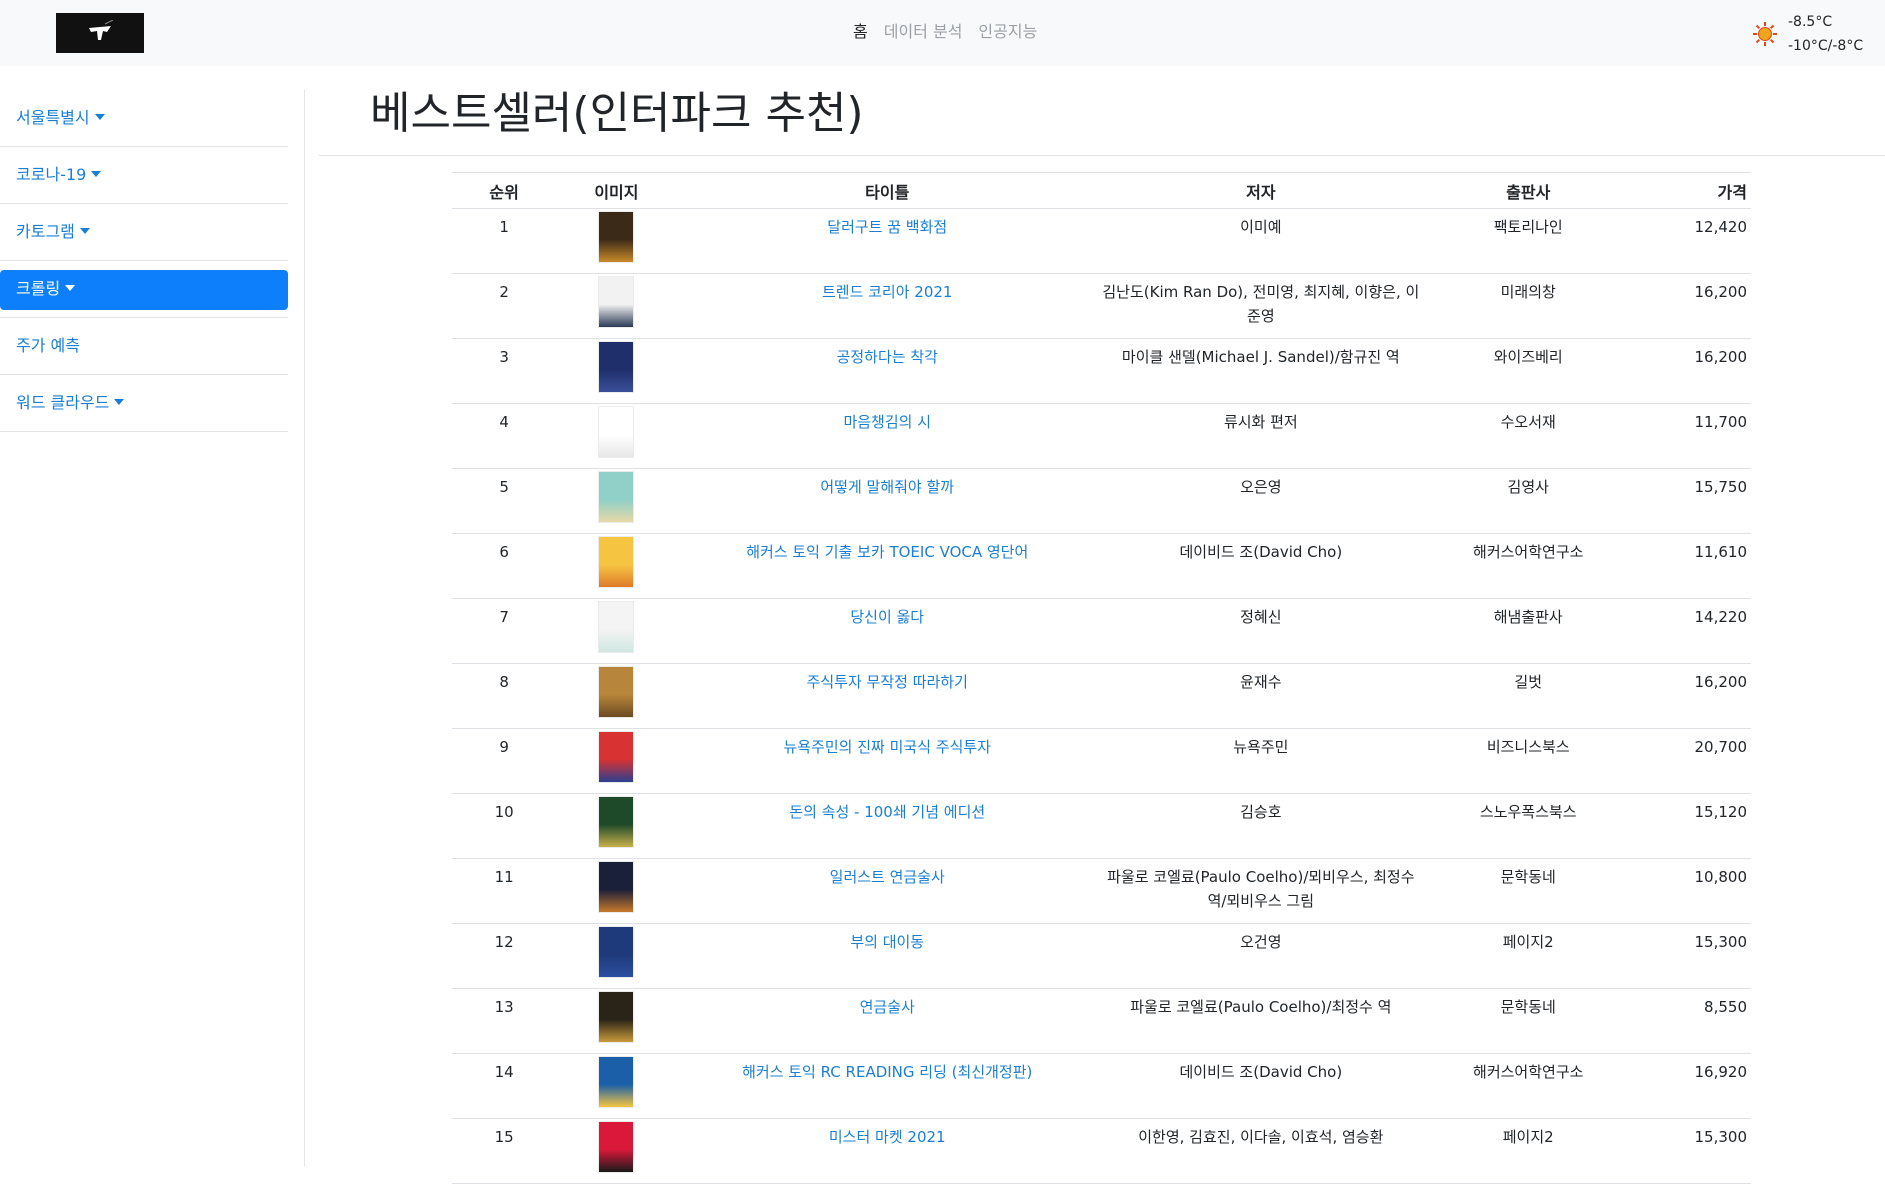  Describe the element at coordinates (887, 1137) in the screenshot. I see `book-title-link: 미스터 마켓 2021` at that location.